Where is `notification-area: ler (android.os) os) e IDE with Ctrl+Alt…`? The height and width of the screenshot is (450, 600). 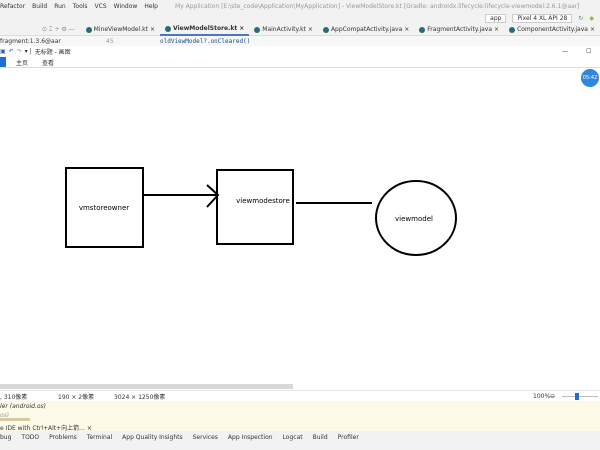 notification-area: ler (android.os) os) e IDE with Ctrl+Alt… is located at coordinates (300, 416).